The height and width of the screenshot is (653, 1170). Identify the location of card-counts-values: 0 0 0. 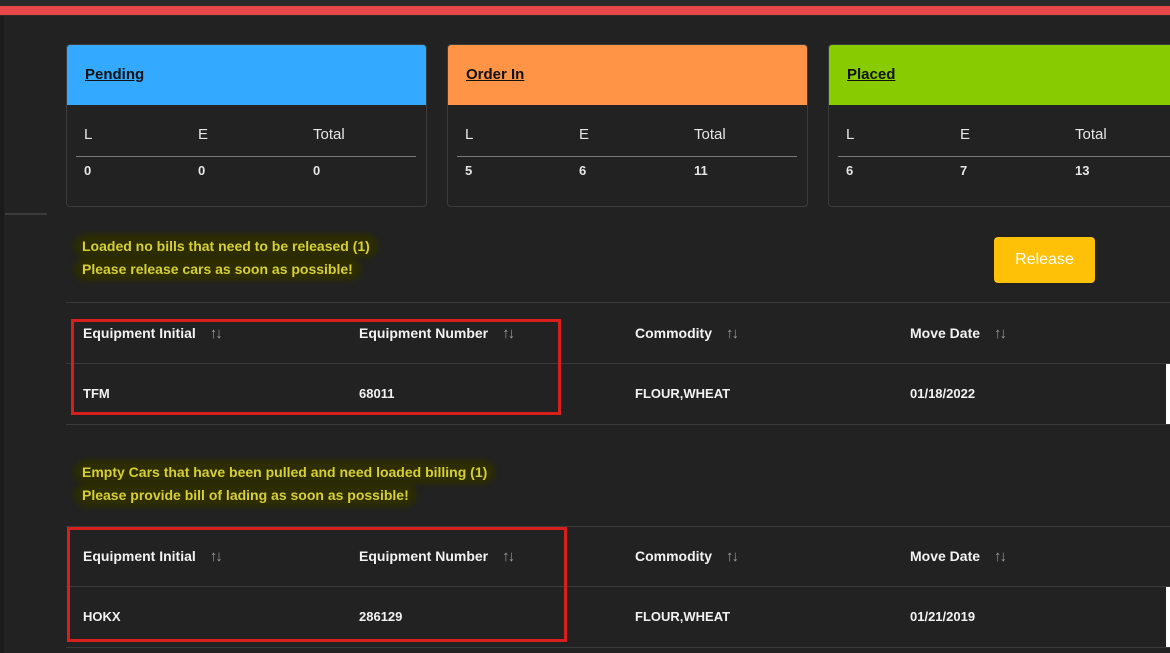
(246, 170).